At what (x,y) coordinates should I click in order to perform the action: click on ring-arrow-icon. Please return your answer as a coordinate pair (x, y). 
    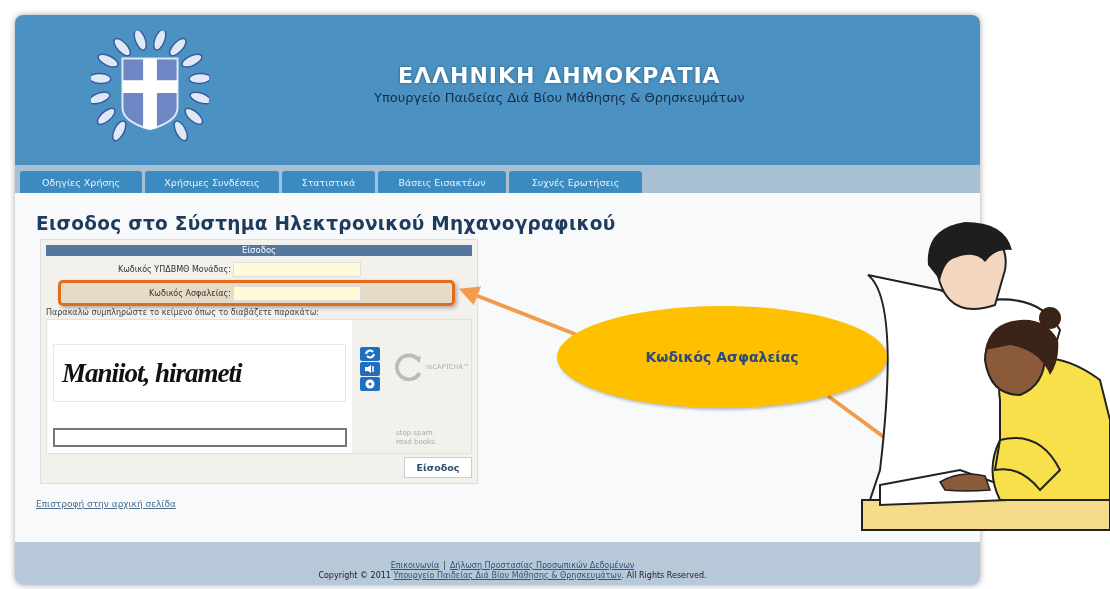
    Looking at the image, I should click on (409, 367).